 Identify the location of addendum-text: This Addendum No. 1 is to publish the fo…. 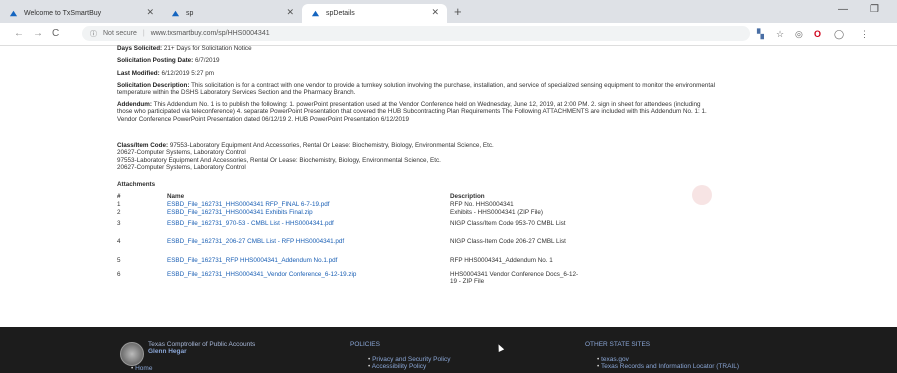
(412, 112).